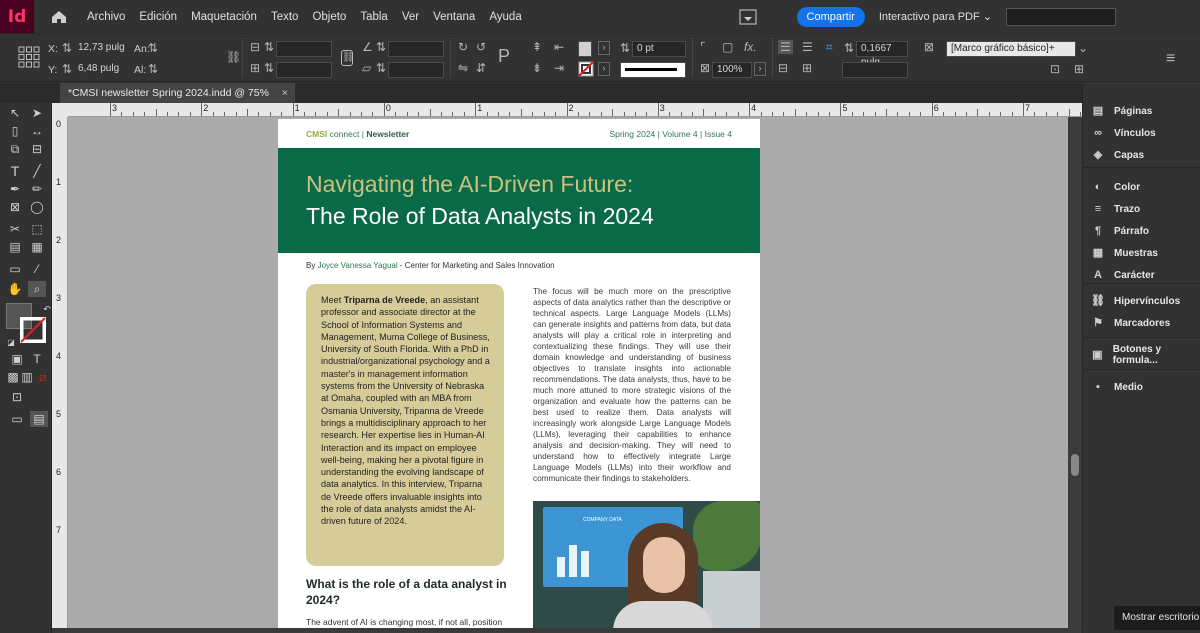  I want to click on rotation-field, so click(416, 49).